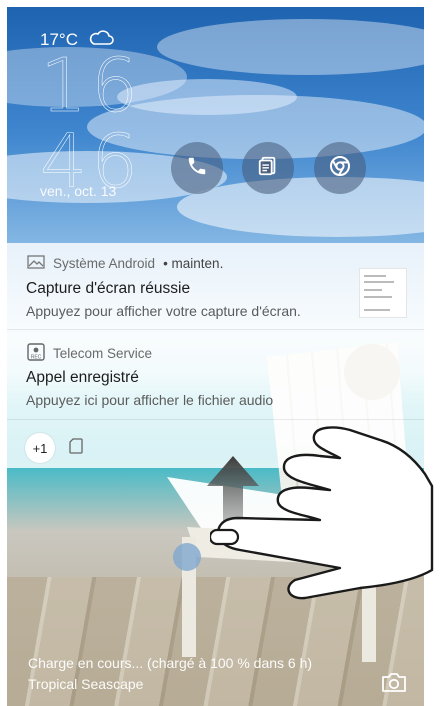 The image size is (440, 706). I want to click on sim-card-icon, so click(76, 448).